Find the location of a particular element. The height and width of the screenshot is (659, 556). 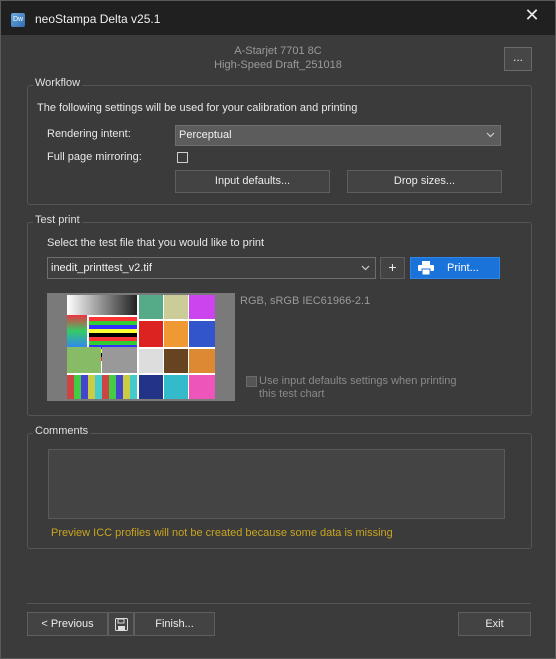

comments-title: Comments is located at coordinates (62, 431).